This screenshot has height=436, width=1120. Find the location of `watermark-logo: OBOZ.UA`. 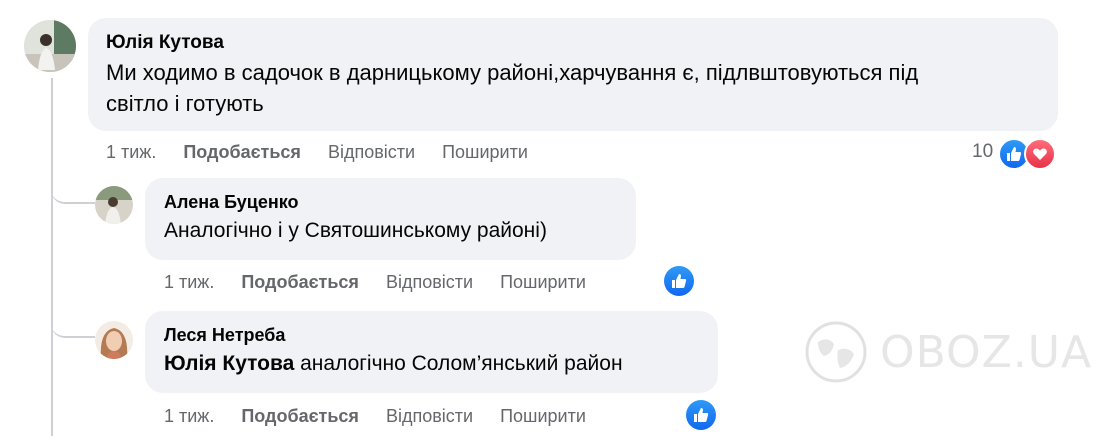

watermark-logo: OBOZ.UA is located at coordinates (948, 352).